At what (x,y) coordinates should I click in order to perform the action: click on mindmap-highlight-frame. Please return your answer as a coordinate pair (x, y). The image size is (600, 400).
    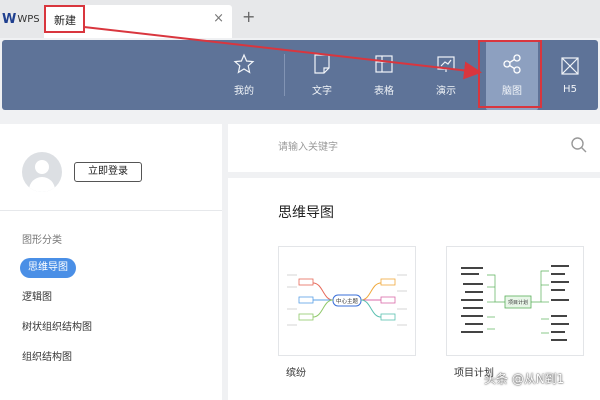
    Looking at the image, I should click on (510, 74).